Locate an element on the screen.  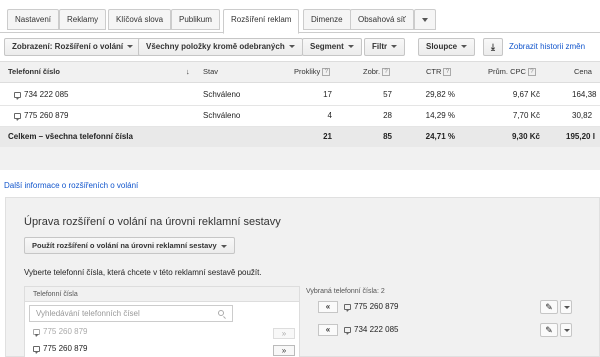
table-footer is located at coordinates (300, 158).